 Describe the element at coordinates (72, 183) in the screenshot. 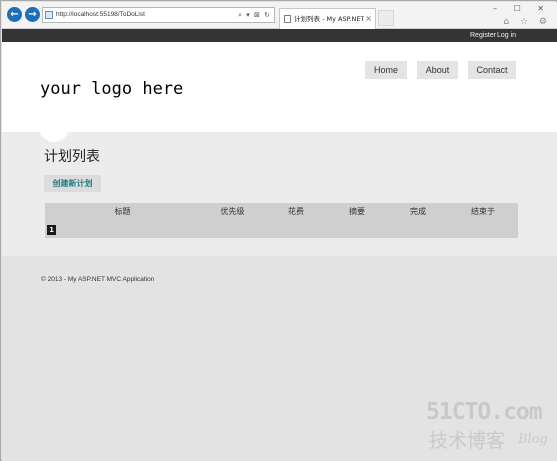

I see `create-new-plan-link: 创建新计划` at that location.